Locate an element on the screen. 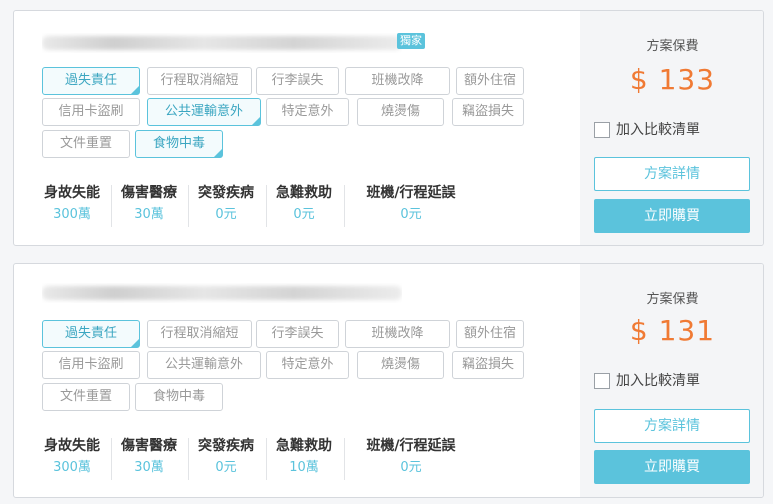 The height and width of the screenshot is (504, 773). stat-rescue: 急難救助 0元 is located at coordinates (304, 206).